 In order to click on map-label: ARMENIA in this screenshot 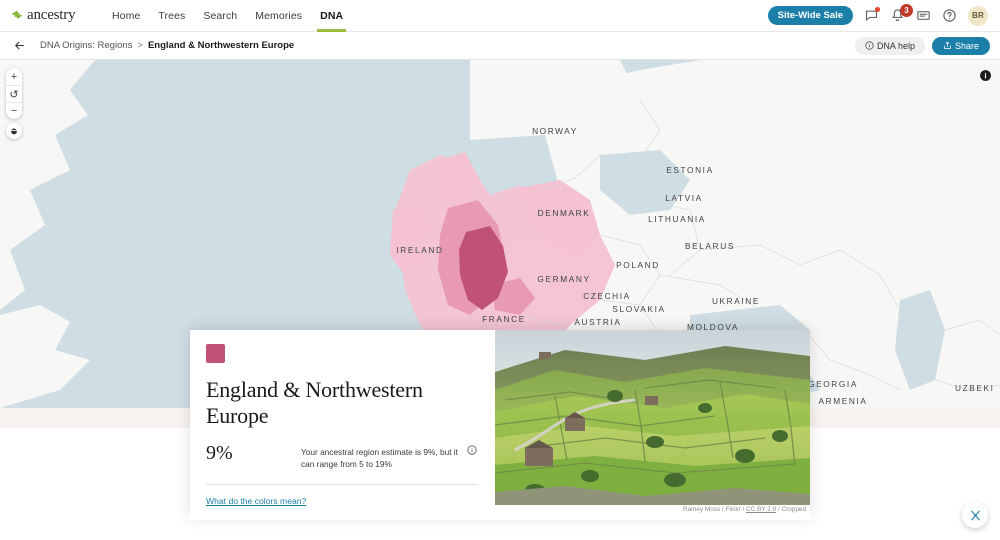, I will do `click(842, 401)`.